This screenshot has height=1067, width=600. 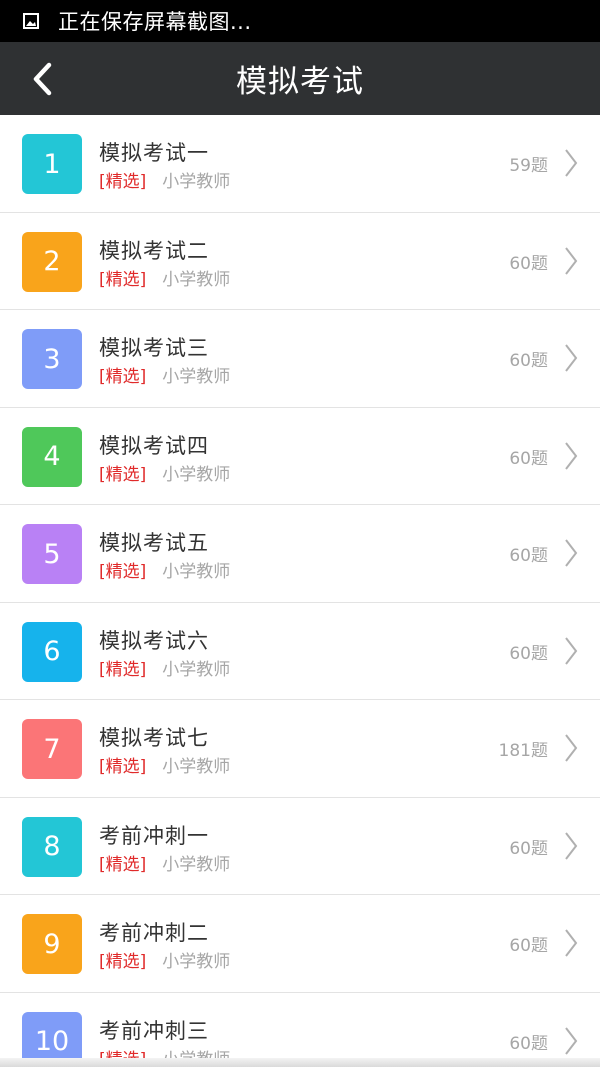 I want to click on back-button, so click(x=42, y=78).